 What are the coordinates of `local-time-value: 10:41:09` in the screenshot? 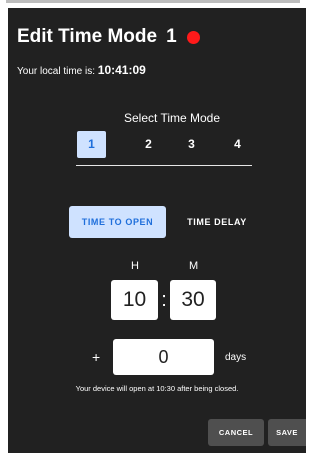 It's located at (121, 70).